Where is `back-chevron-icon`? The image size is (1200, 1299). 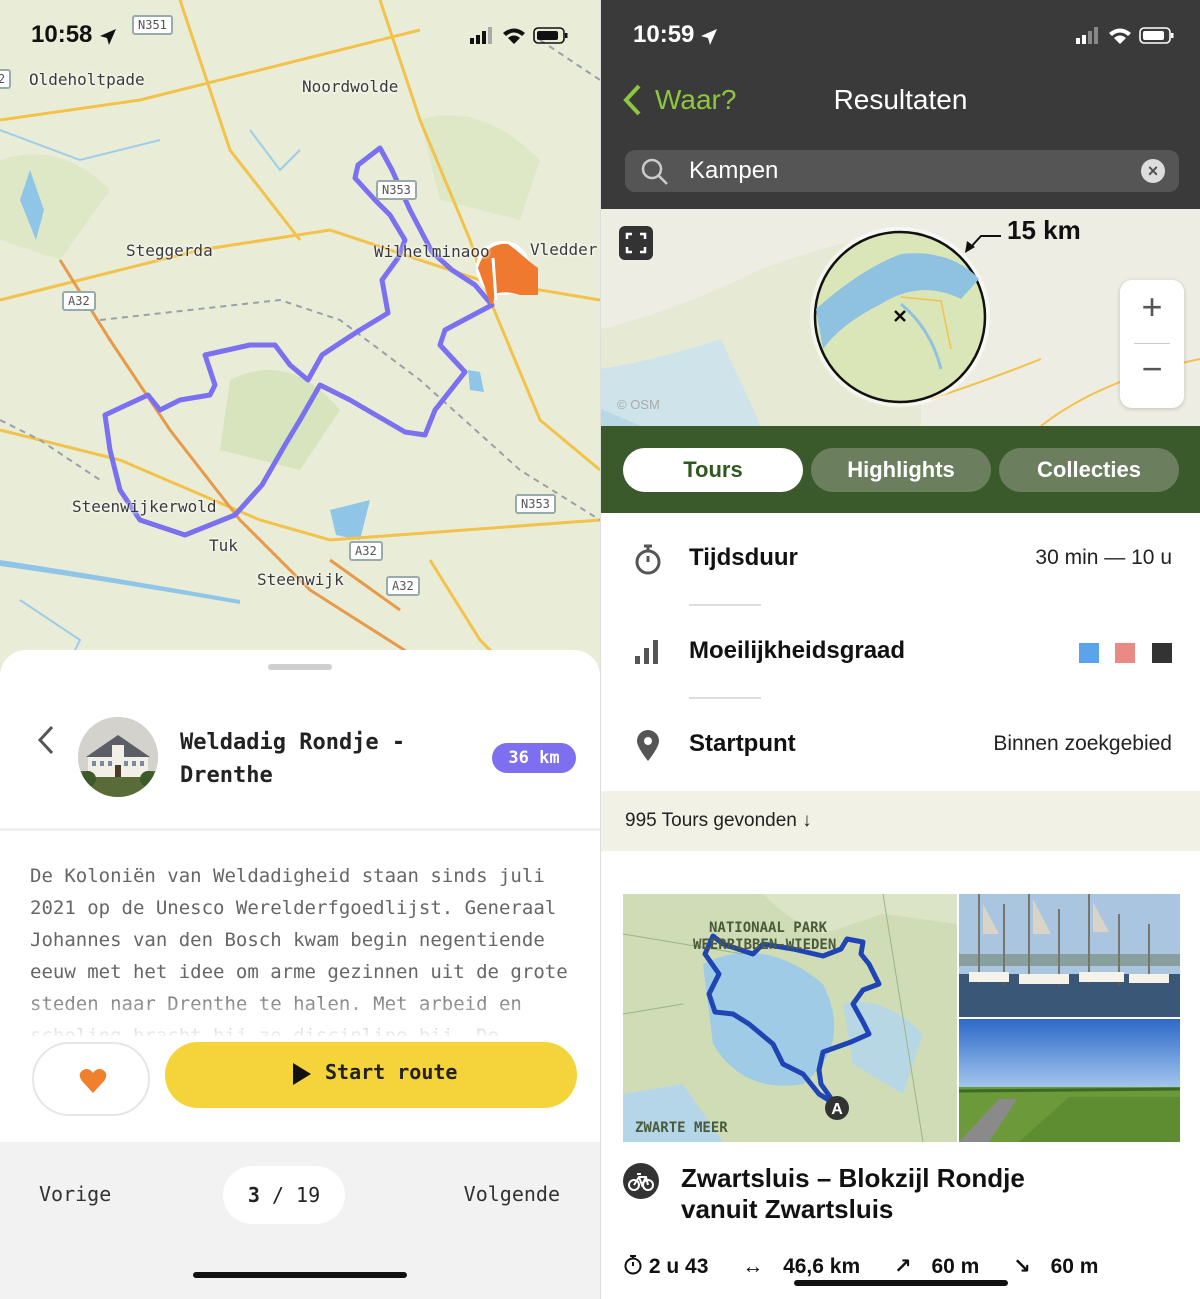 back-chevron-icon is located at coordinates (46, 744).